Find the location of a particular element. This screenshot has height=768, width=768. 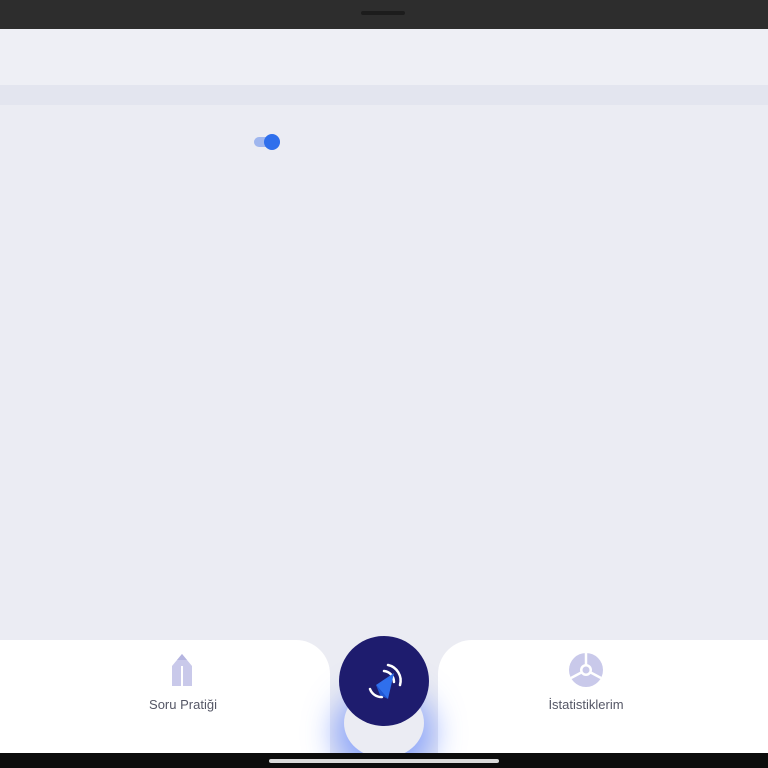

tab-istatistiklerim: İstatistiklerim is located at coordinates (603, 696).